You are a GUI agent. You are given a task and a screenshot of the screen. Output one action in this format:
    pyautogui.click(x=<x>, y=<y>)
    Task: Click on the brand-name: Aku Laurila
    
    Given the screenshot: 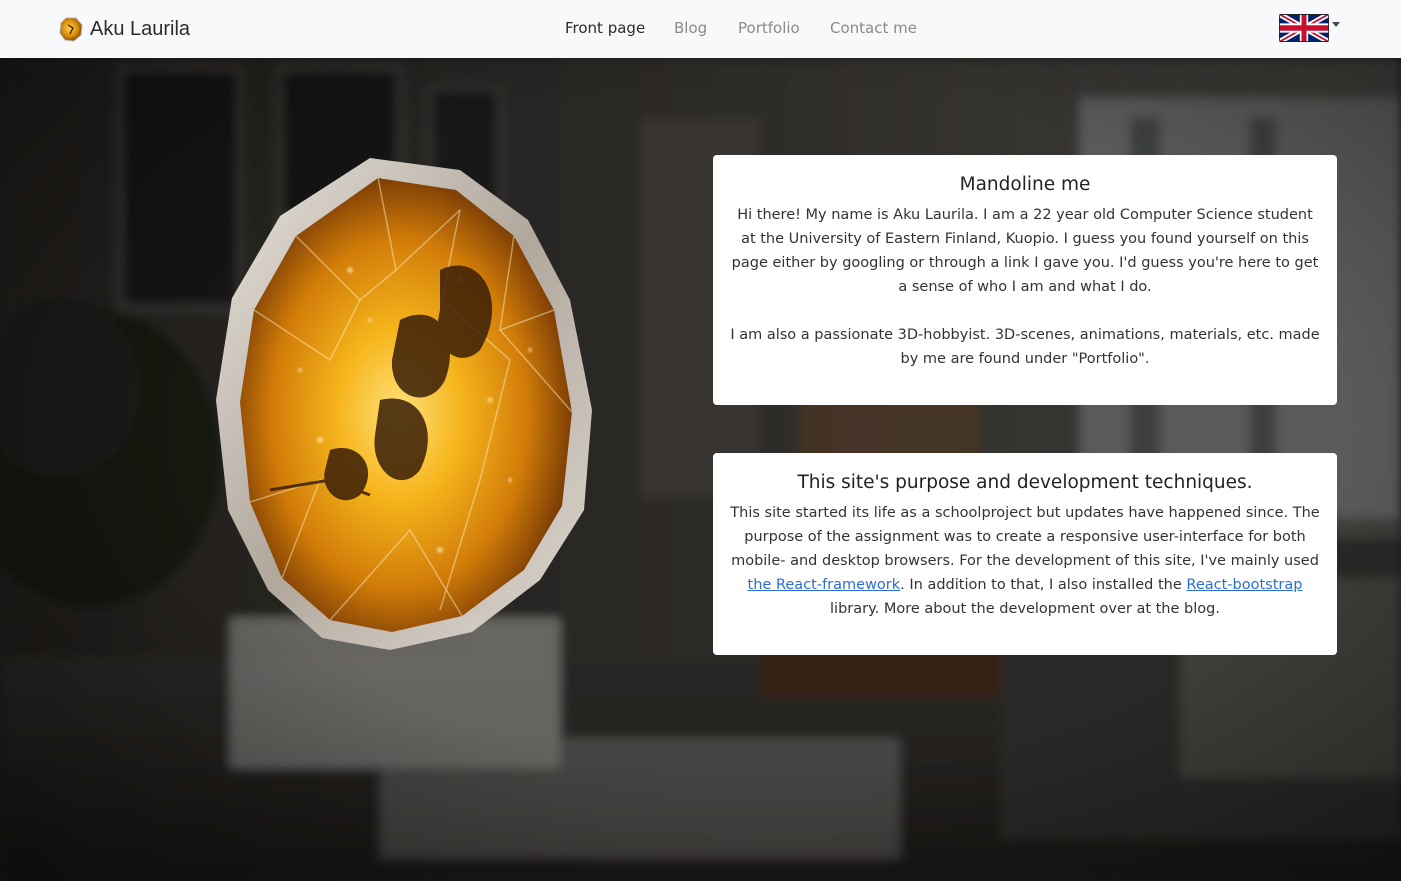 What is the action you would take?
    pyautogui.click(x=140, y=28)
    